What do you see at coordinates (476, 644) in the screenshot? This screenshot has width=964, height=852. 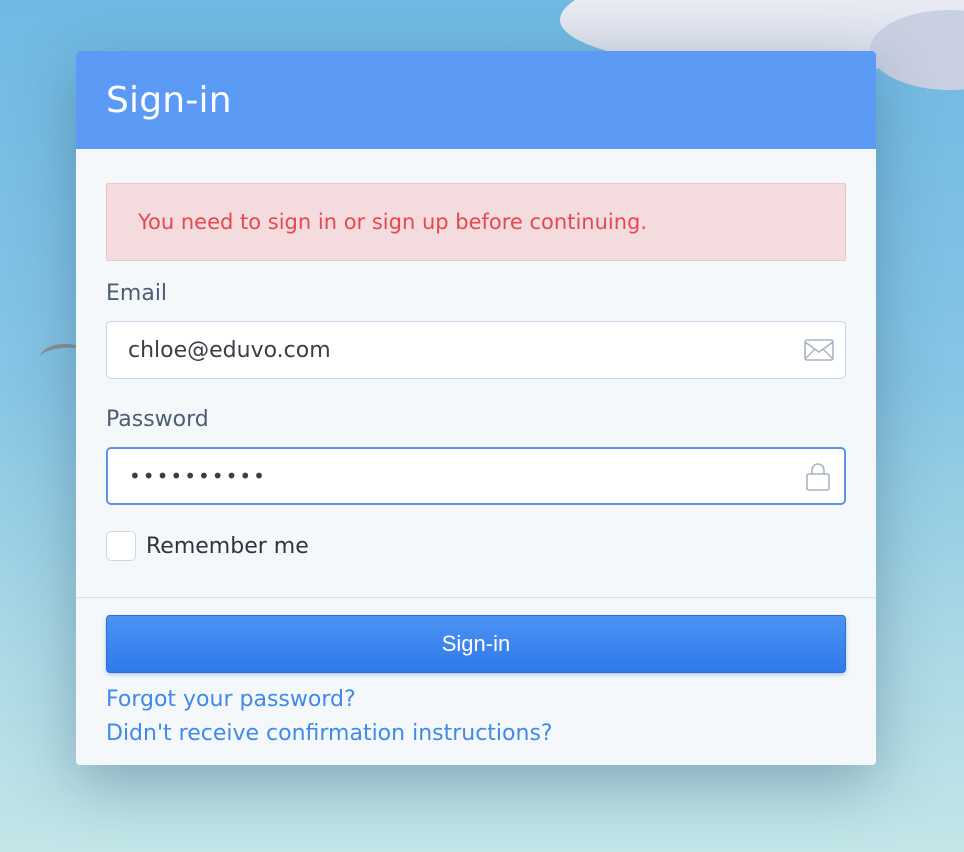 I see `signin-button: Sign-in` at bounding box center [476, 644].